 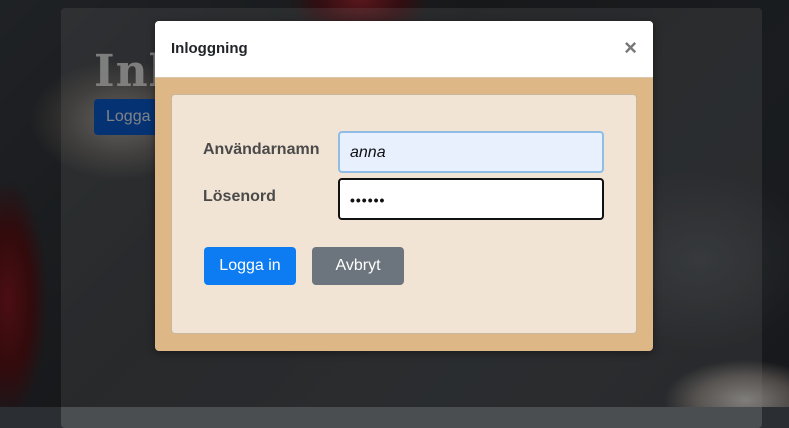 I want to click on username-label: Användarnamn, so click(x=261, y=149).